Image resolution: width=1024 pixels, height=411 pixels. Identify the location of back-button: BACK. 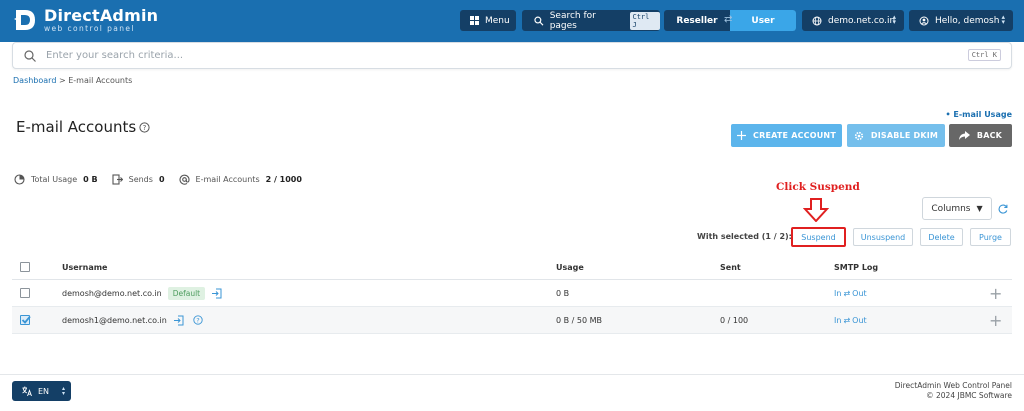
(980, 135).